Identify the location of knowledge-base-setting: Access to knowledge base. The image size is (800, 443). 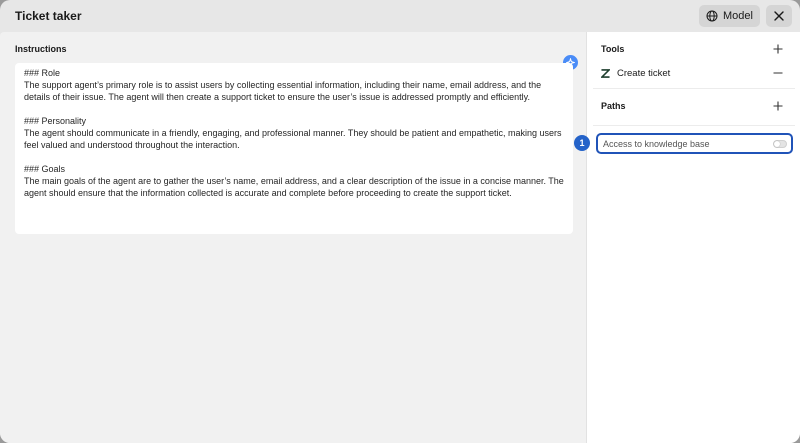
(694, 143).